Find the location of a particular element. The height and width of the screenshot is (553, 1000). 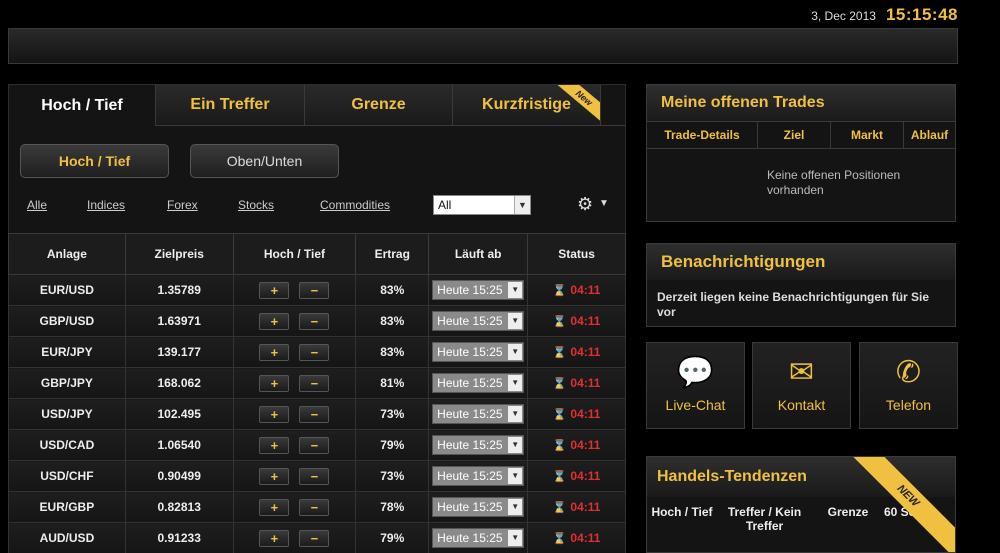

col-zielpreis: Zielpreis is located at coordinates (179, 254).